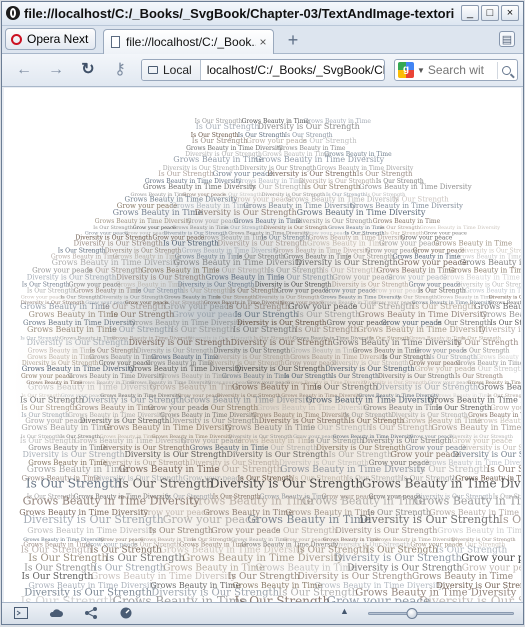 Image resolution: width=525 pixels, height=627 pixels. What do you see at coordinates (58, 39) in the screenshot?
I see `opera-menu-label: Opera Next` at bounding box center [58, 39].